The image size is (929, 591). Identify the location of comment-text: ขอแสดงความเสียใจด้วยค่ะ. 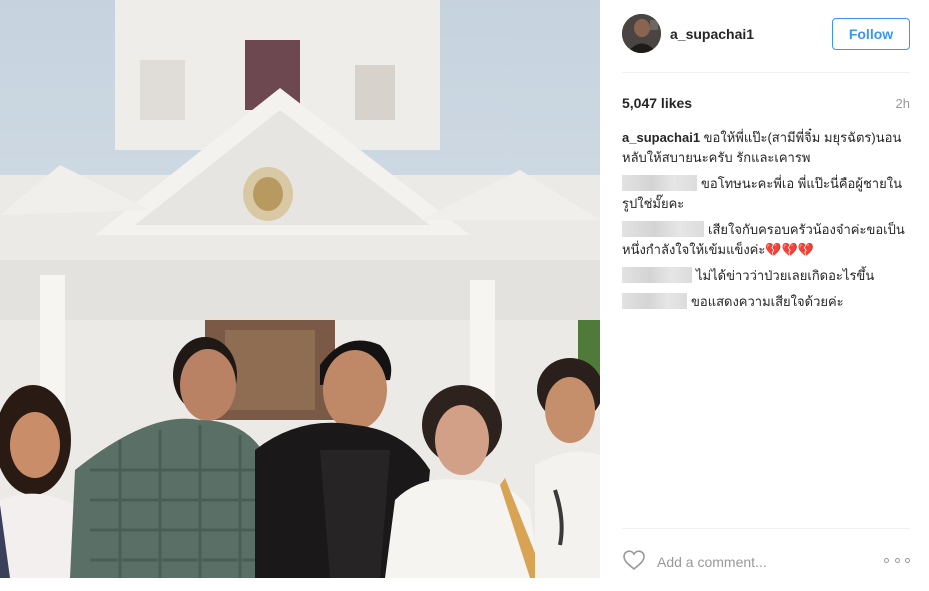
(767, 301).